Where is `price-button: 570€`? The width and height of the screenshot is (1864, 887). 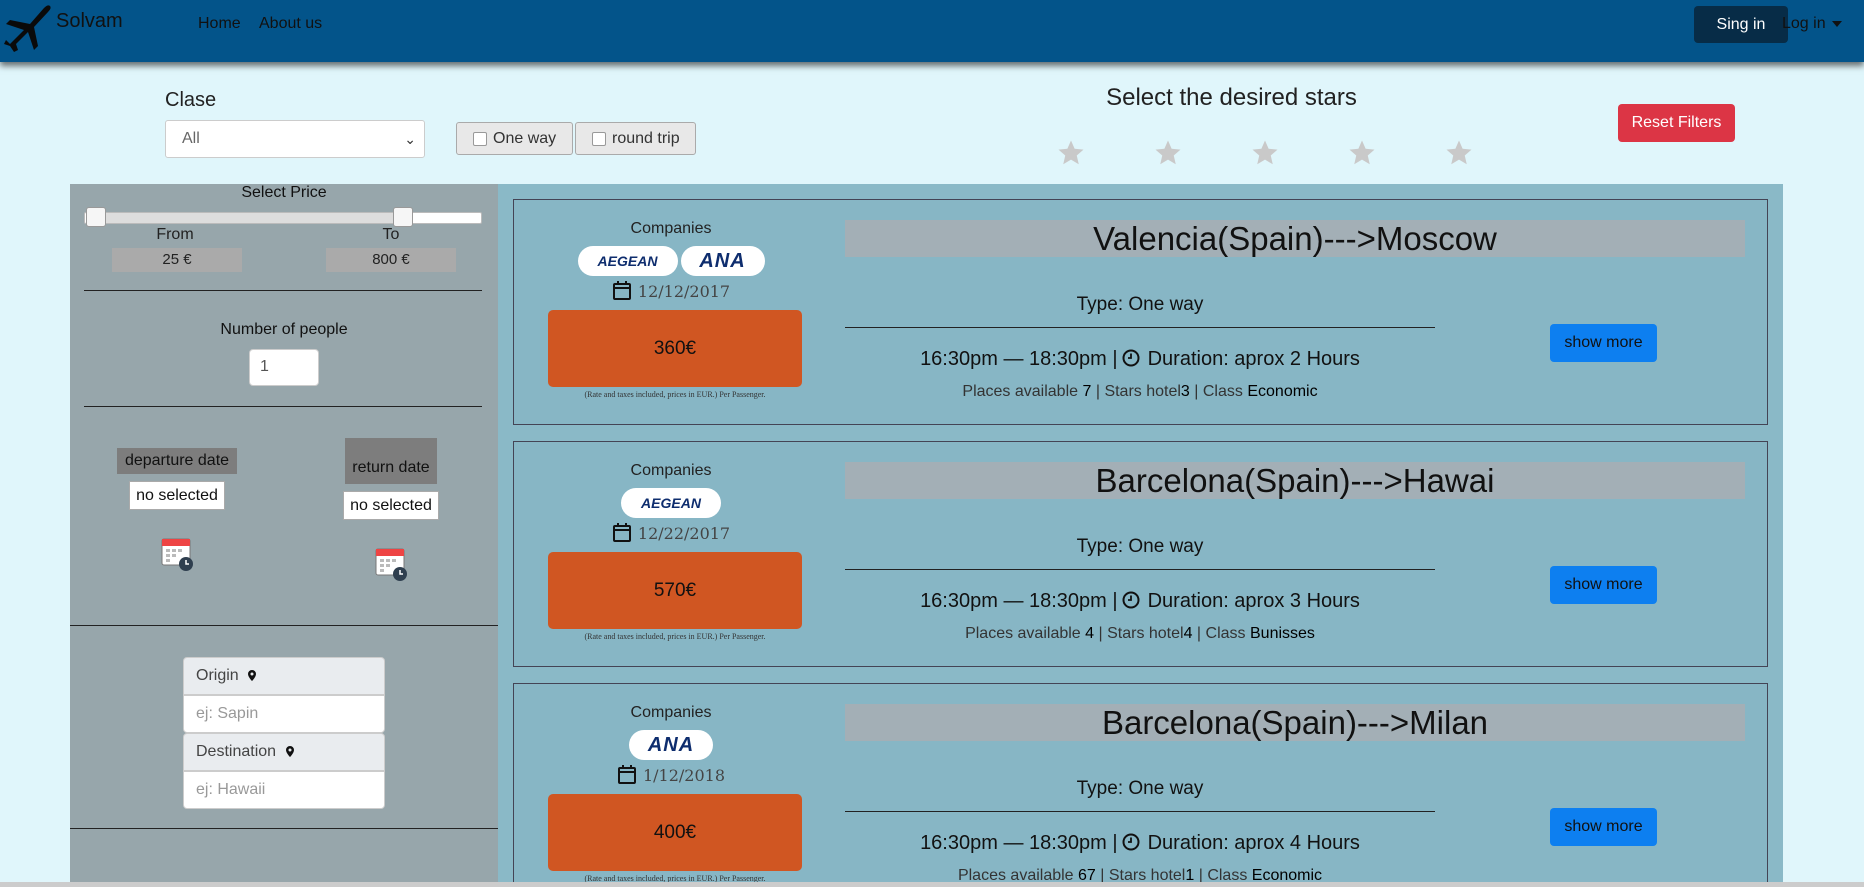
price-button: 570€ is located at coordinates (675, 590).